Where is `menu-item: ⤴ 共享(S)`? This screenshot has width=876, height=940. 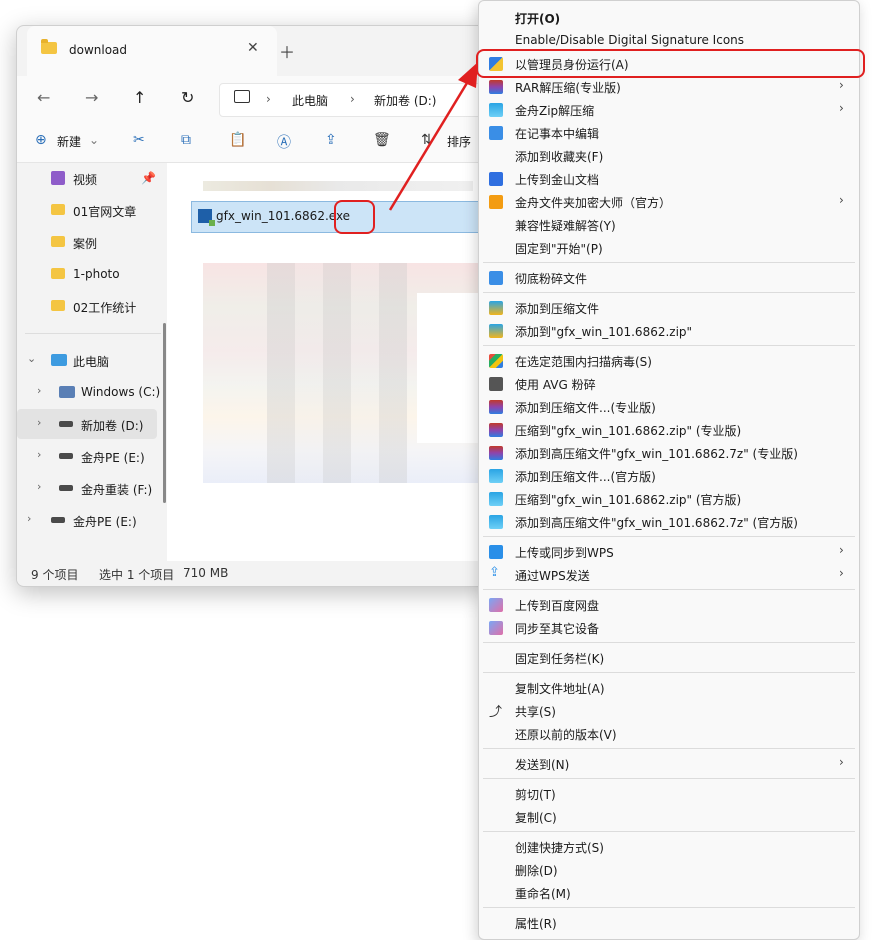 menu-item: ⤴ 共享(S) is located at coordinates (669, 711).